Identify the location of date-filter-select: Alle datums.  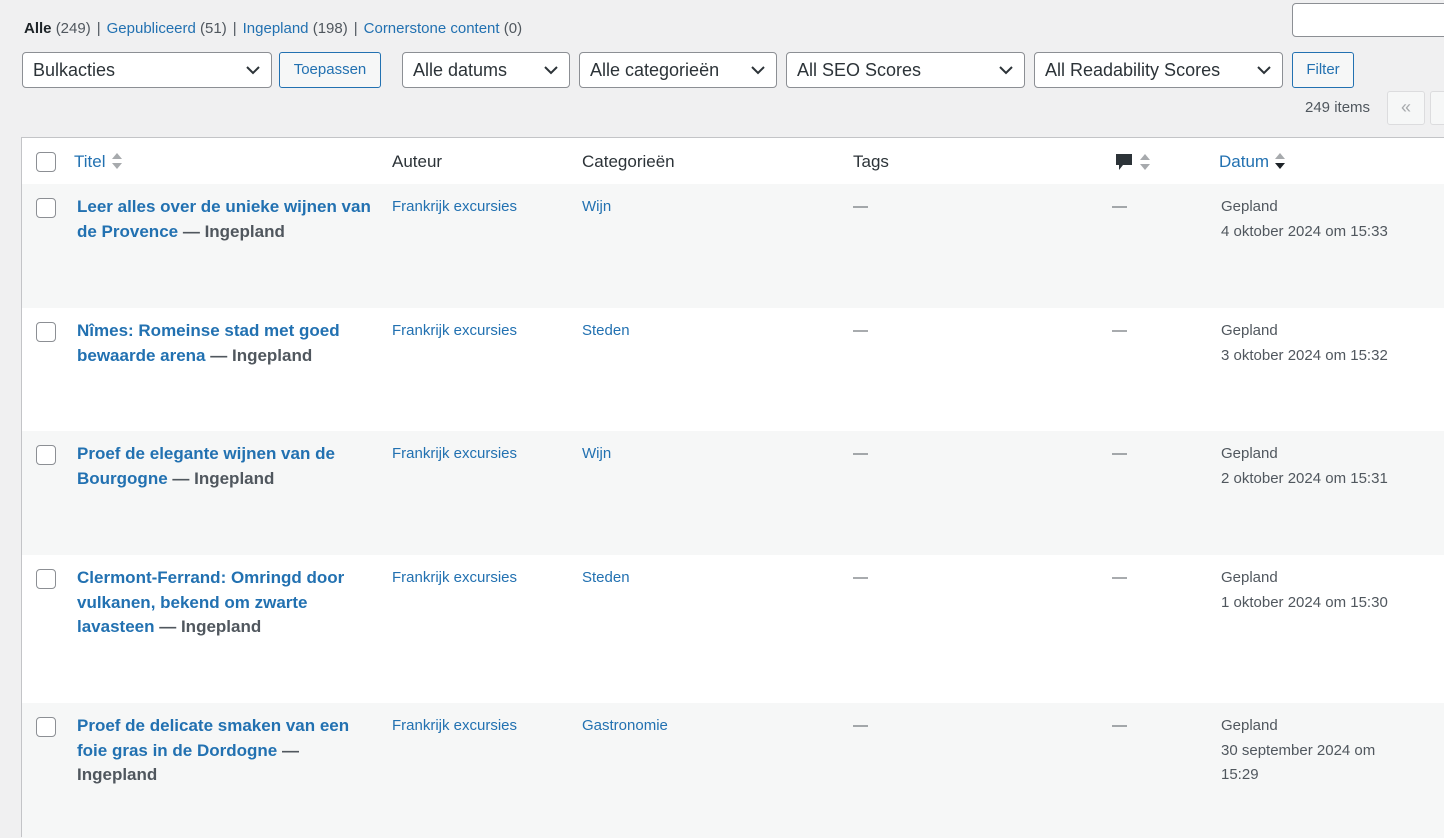
(486, 70).